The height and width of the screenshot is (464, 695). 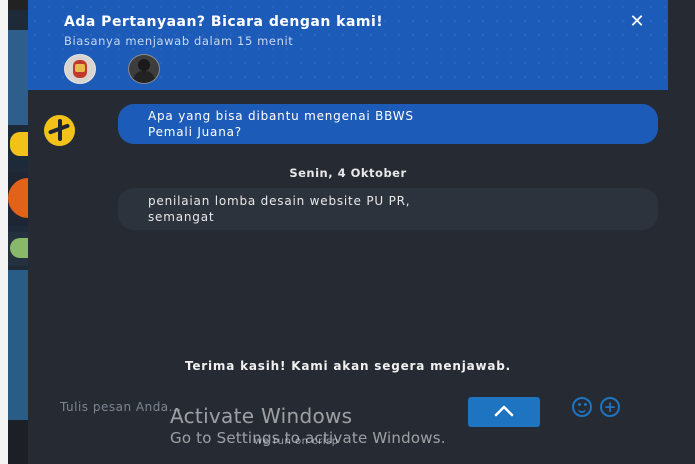 I want to click on background-page-strip, so click(x=14, y=232).